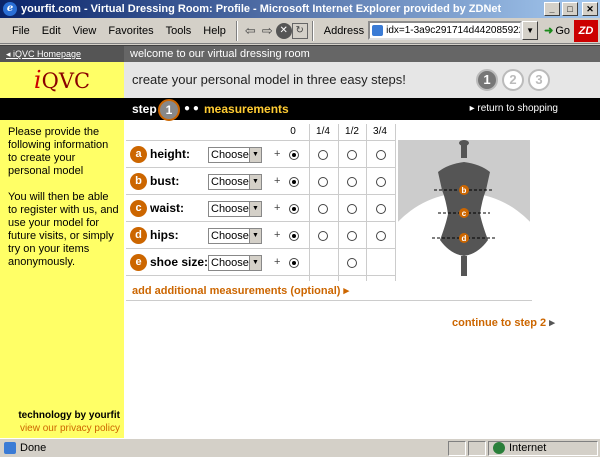 This screenshot has height=457, width=600. I want to click on refresh-button: ↻, so click(299, 30).